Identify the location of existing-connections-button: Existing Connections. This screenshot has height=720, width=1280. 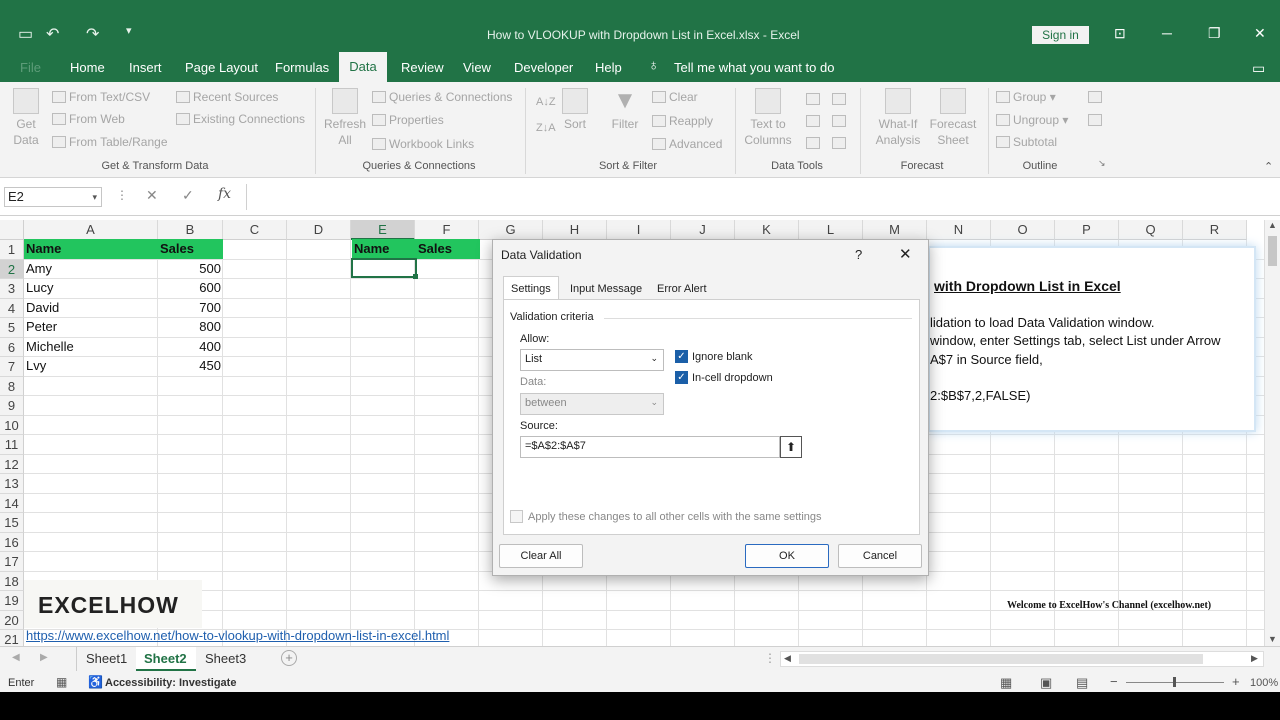
(240, 119).